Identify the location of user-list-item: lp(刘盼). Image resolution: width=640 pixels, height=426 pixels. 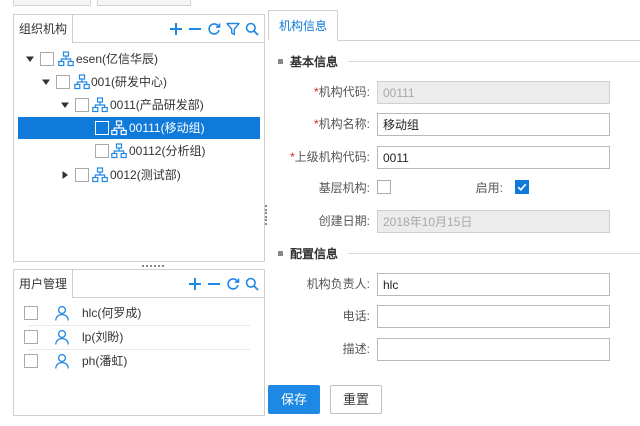
(139, 337).